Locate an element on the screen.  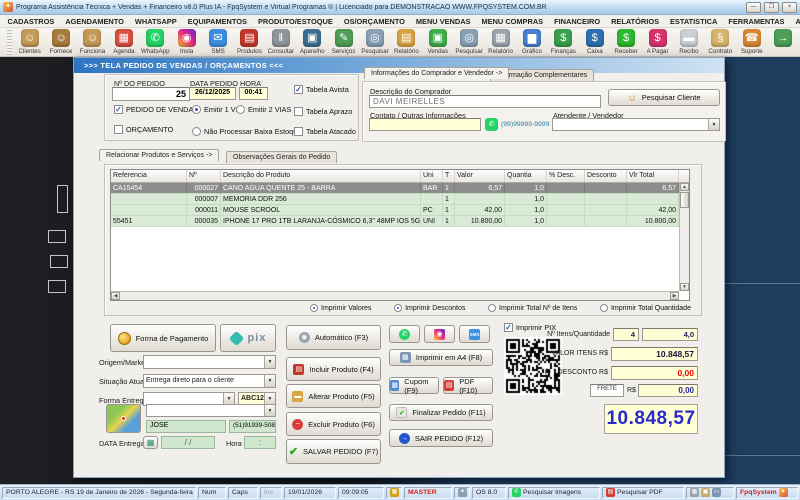
toolbar-sair: → is located at coordinates (782, 42).